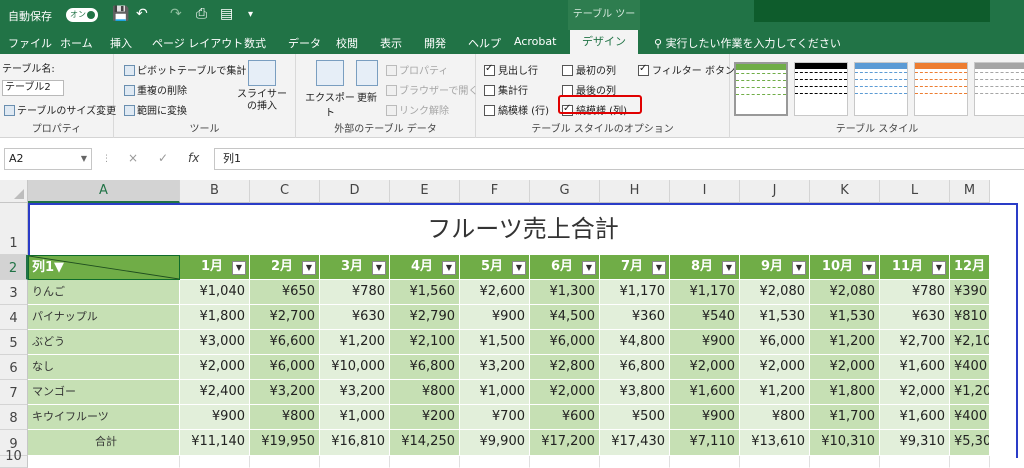 The width and height of the screenshot is (1024, 468). Describe the element at coordinates (14, 342) in the screenshot. I see `row-header-5: 5` at that location.